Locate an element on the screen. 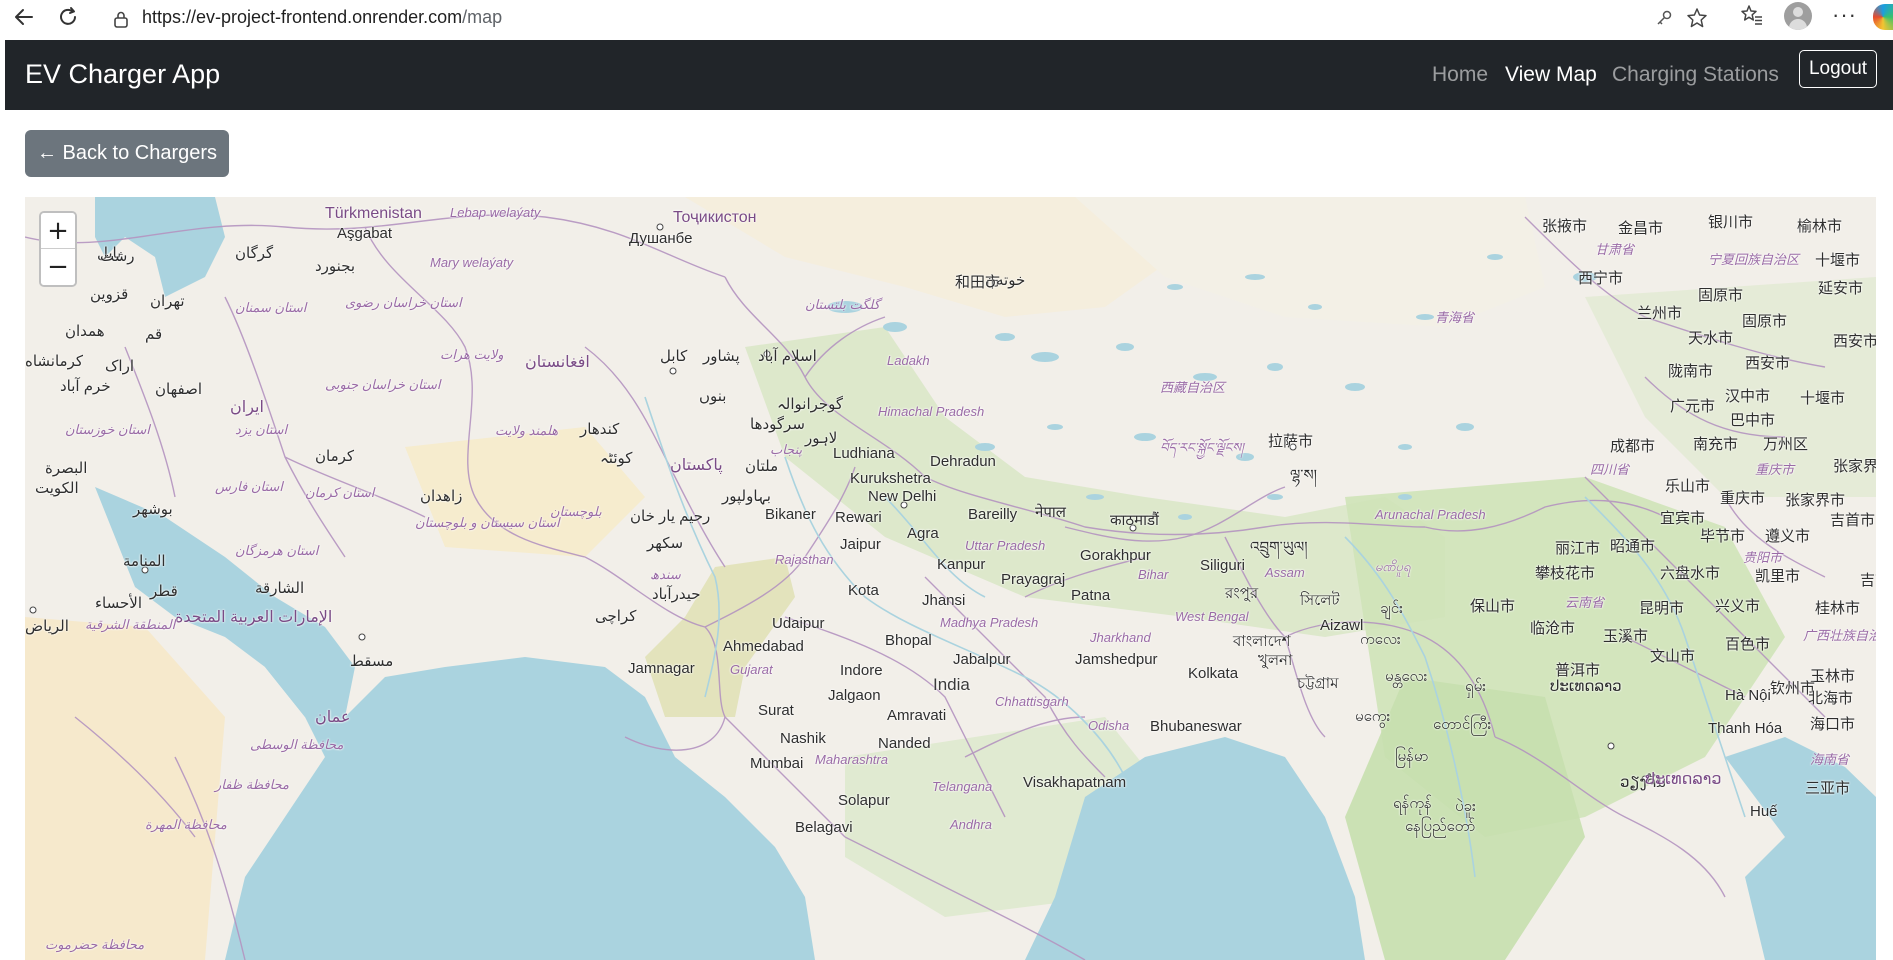  map-label-zunyi: 遵义市 is located at coordinates (1788, 536).